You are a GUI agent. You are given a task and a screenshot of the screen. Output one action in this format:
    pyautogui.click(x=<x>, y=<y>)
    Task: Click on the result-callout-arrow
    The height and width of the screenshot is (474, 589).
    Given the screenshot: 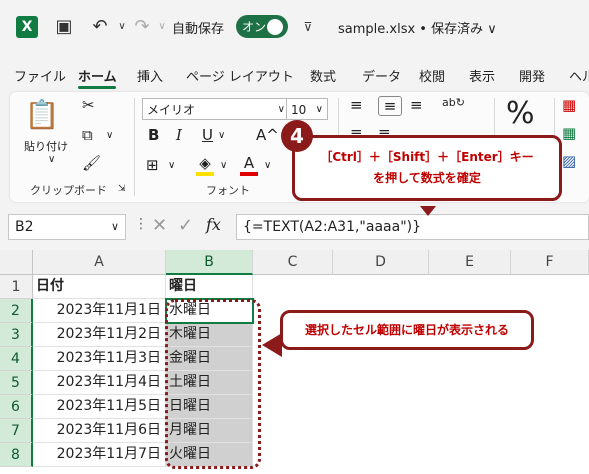 What is the action you would take?
    pyautogui.click(x=272, y=345)
    